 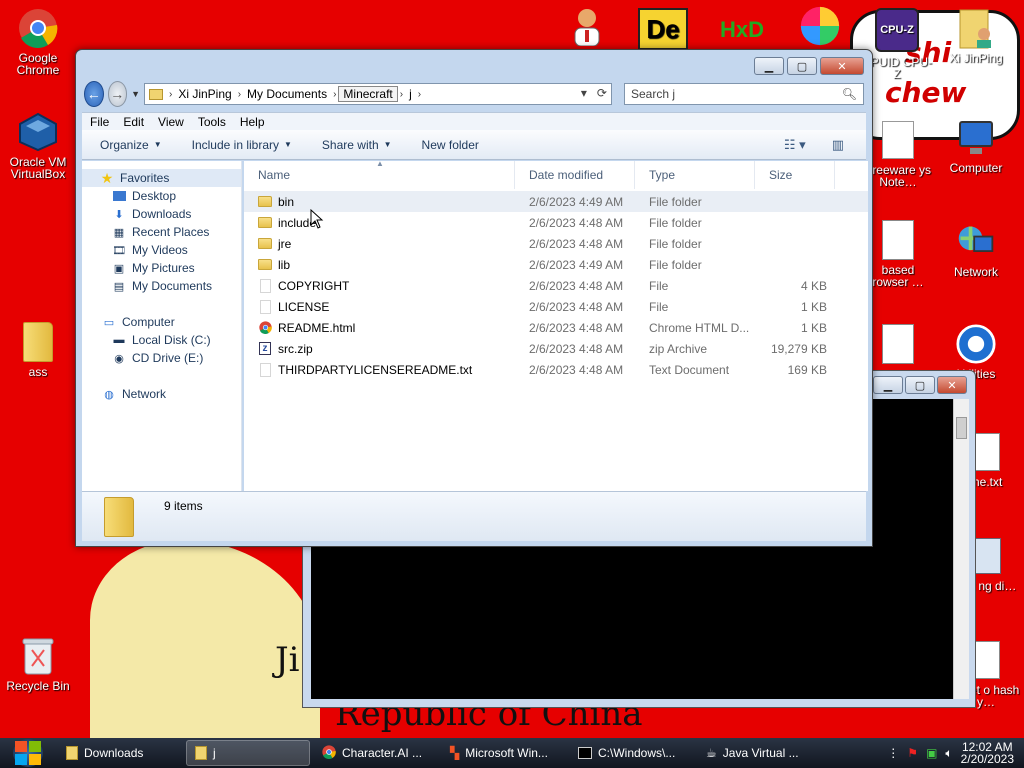 I want to click on more-icons-icon: ⋮, so click(x=893, y=753).